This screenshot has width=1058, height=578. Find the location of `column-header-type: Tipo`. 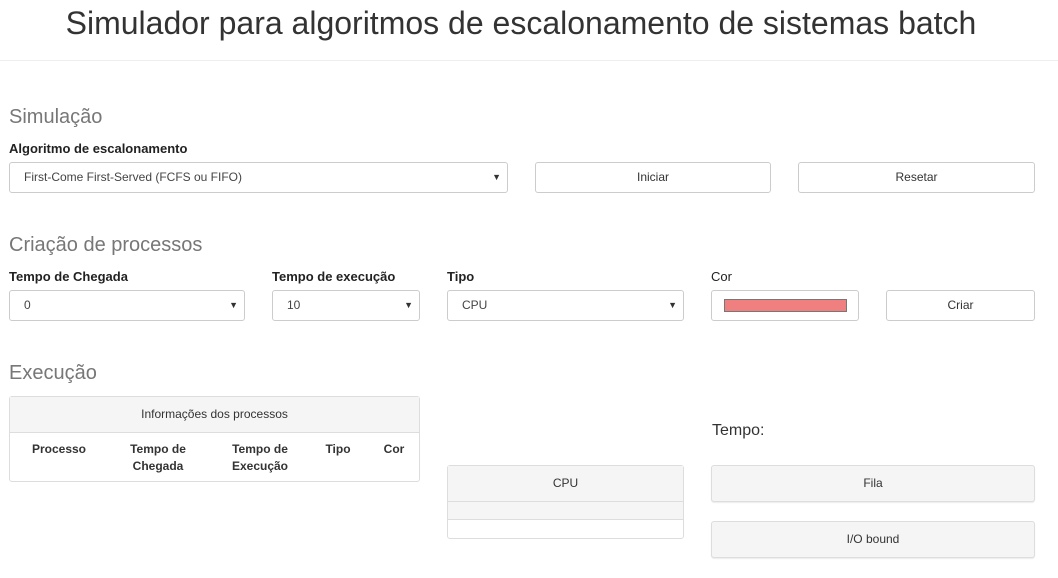

column-header-type: Tipo is located at coordinates (338, 449).